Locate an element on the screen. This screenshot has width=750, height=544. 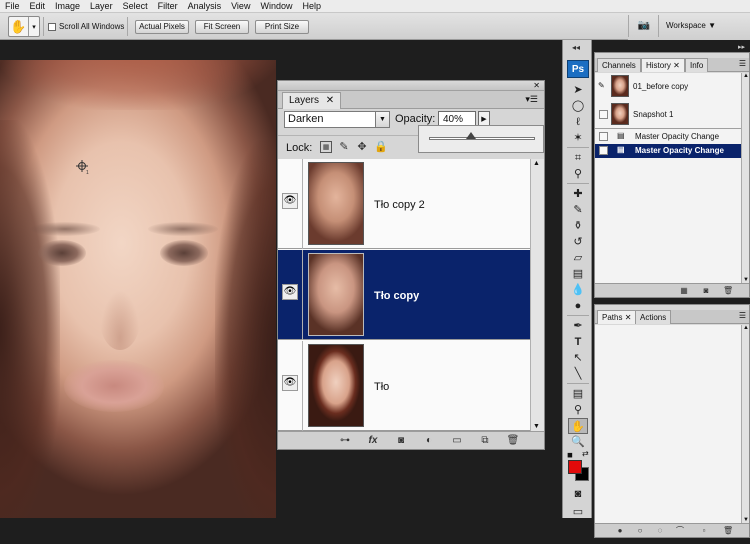
clone-stamp-tool-icon: ⚱ is located at coordinates (578, 226).